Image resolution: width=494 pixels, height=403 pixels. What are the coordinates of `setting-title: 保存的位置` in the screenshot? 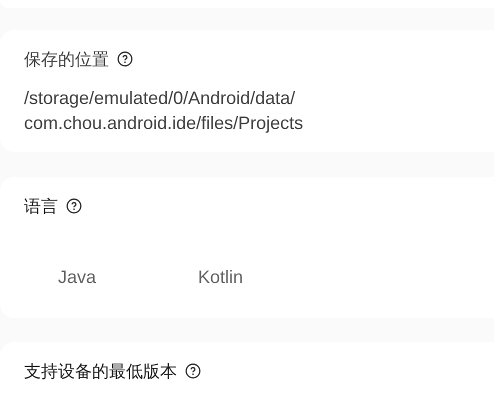 It's located at (66, 59).